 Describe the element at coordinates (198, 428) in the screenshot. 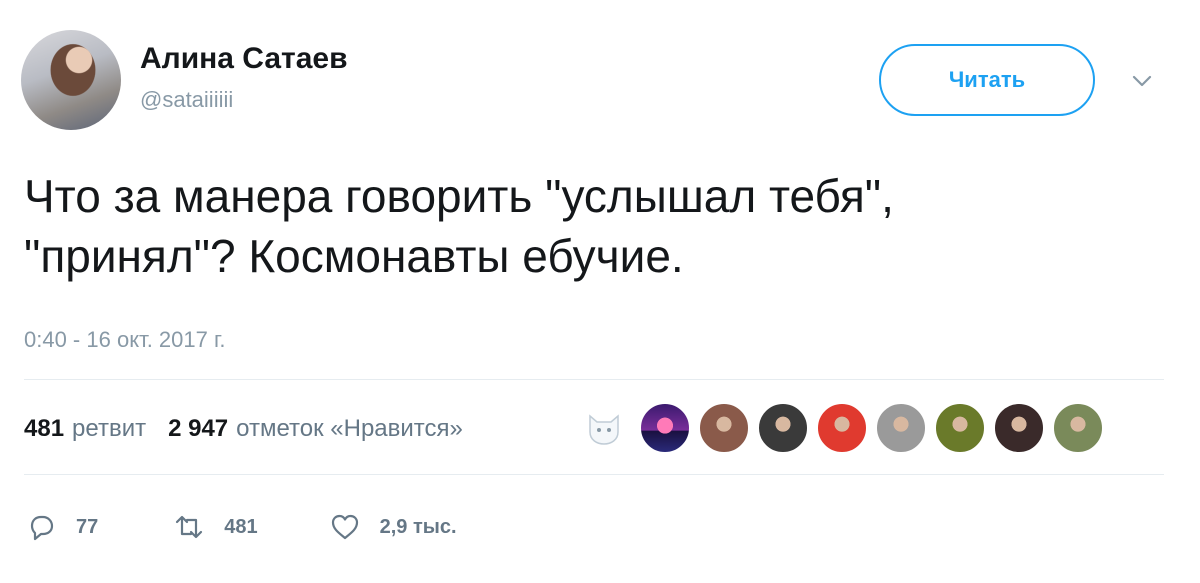

I see `likes-count: 2 947` at that location.